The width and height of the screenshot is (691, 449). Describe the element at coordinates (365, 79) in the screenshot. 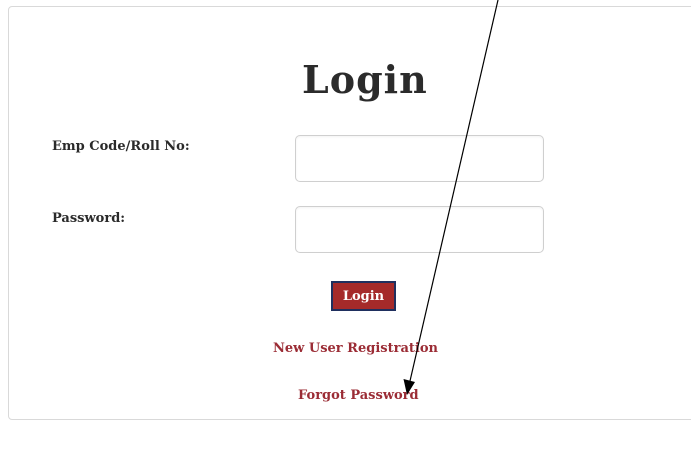

I see `page-title: Login` at that location.